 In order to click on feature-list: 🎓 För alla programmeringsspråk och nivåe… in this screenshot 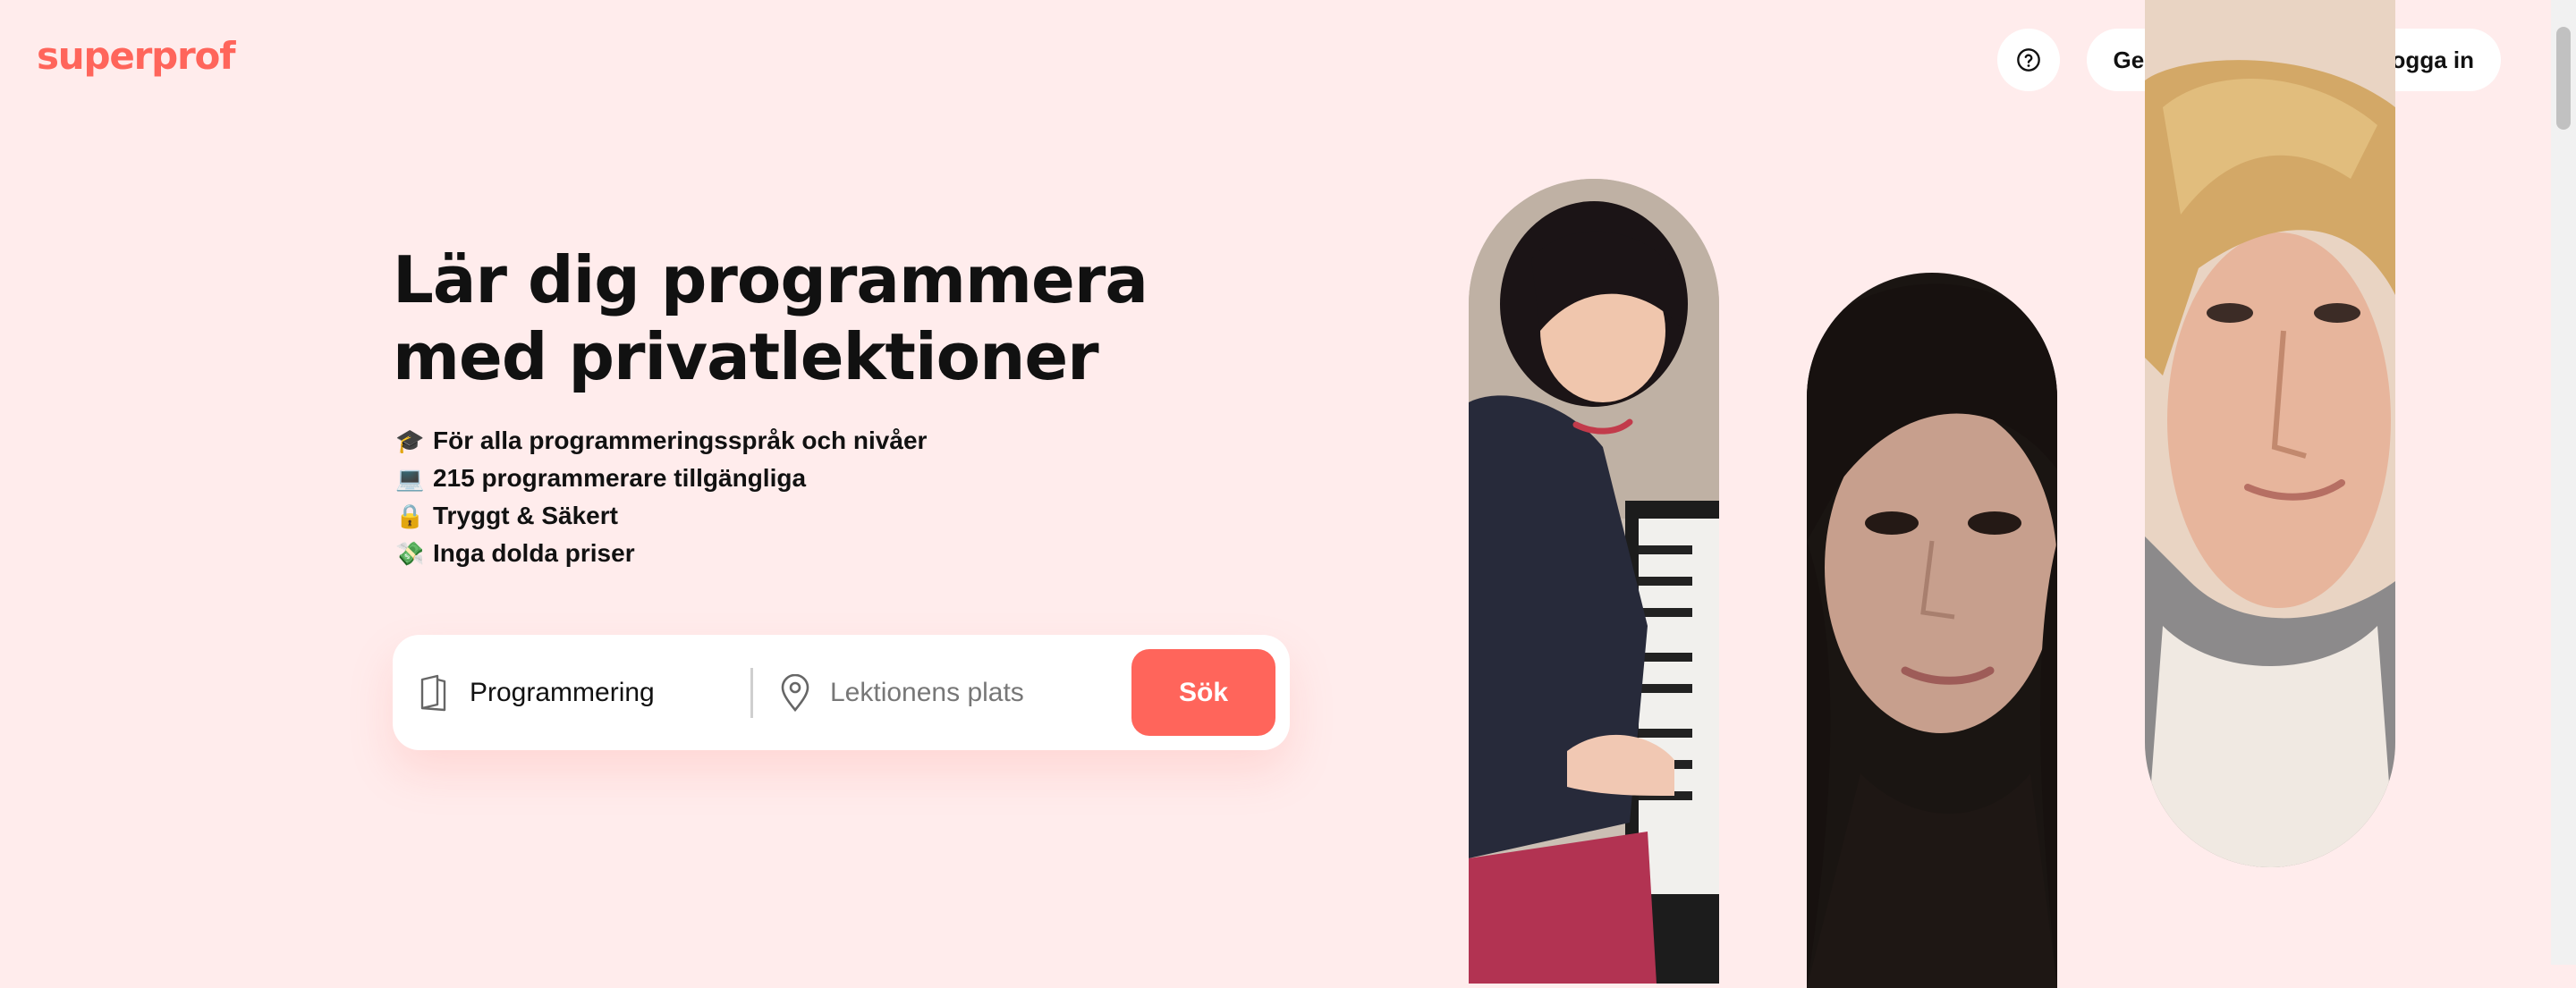, I will do `click(661, 497)`.